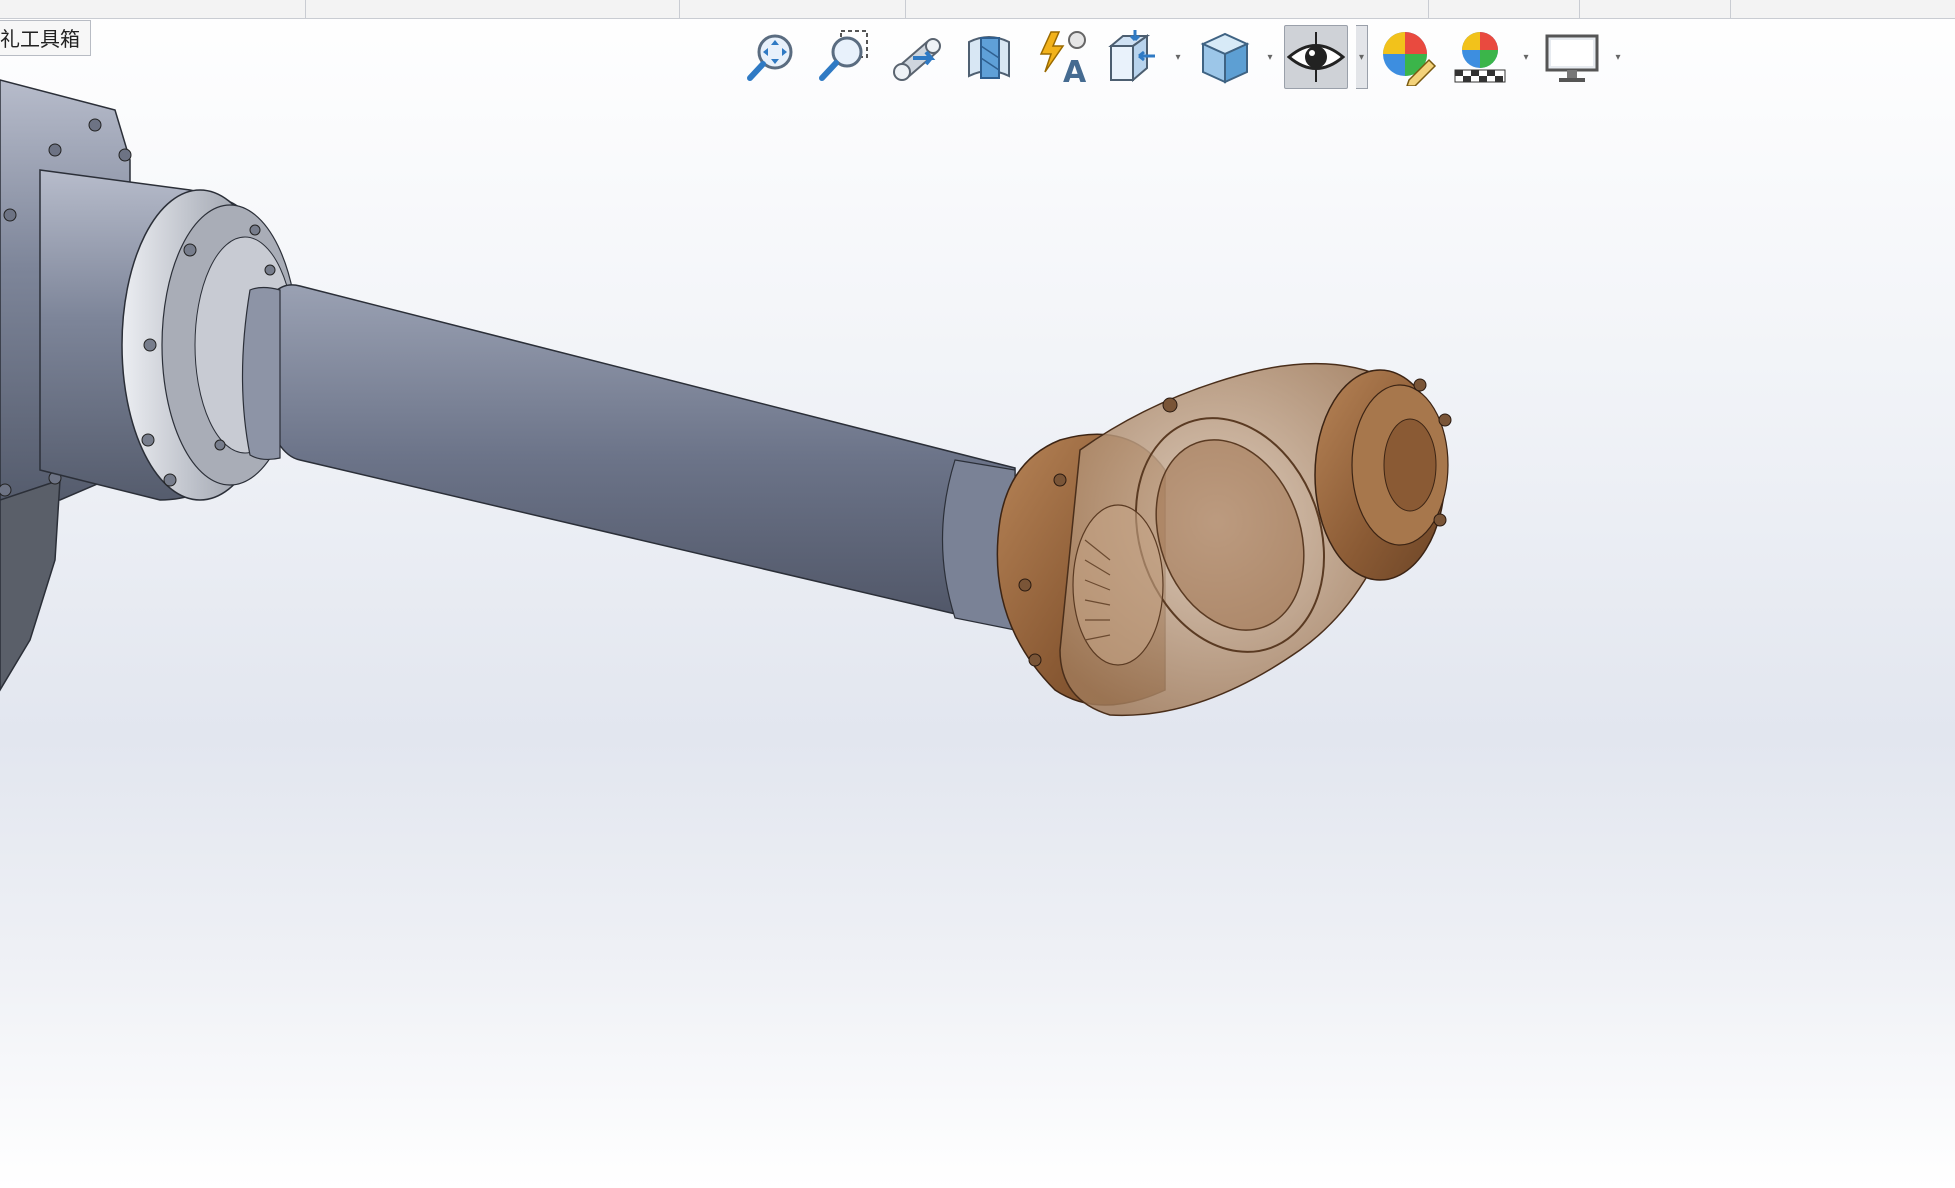 This screenshot has width=1955, height=1188. I want to click on zoom-to-fit-button, so click(772, 57).